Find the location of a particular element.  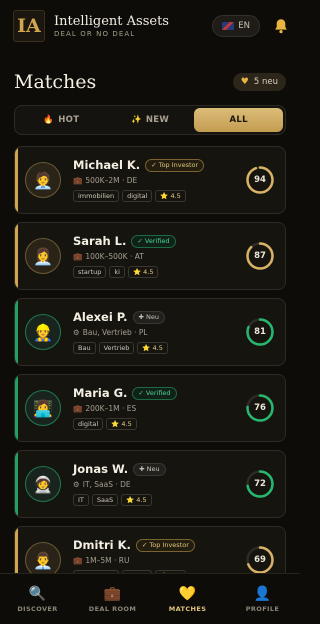

match-score: 87 is located at coordinates (260, 256).